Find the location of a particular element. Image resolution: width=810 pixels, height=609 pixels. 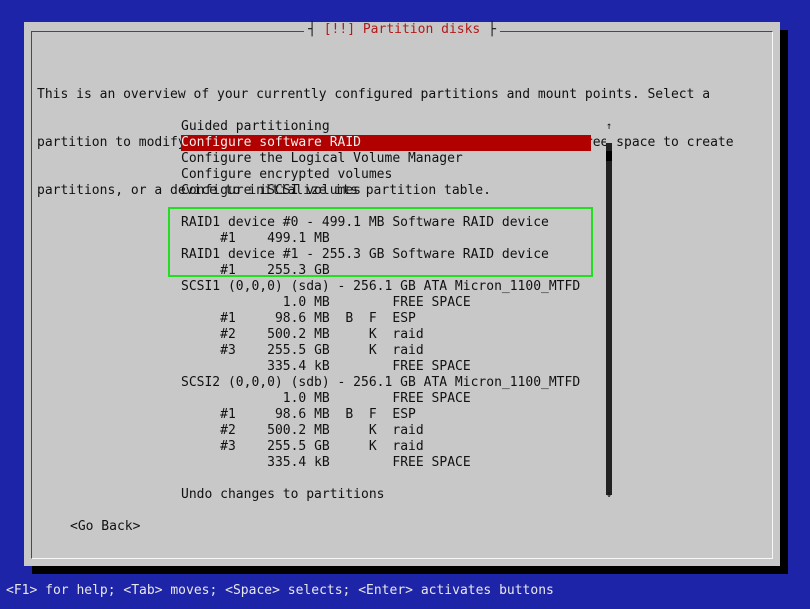

partition-size: 499.1 MB is located at coordinates (298, 238).